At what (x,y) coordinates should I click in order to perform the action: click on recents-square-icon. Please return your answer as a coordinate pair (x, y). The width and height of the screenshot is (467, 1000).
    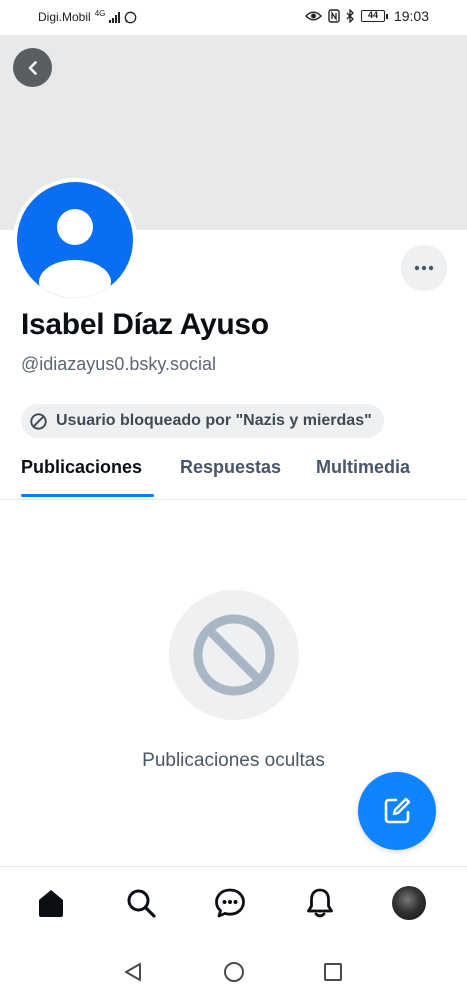
    Looking at the image, I should click on (333, 972).